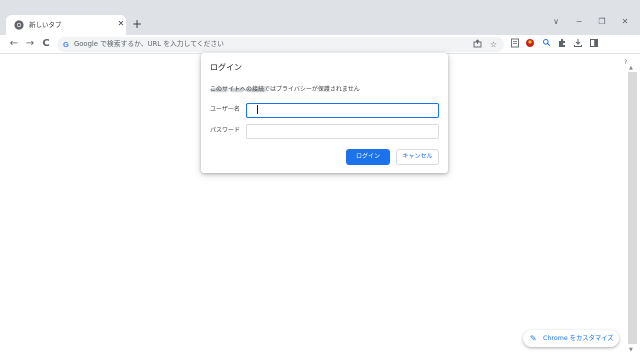  Describe the element at coordinates (594, 44) in the screenshot. I see `side-panel-icon` at that location.